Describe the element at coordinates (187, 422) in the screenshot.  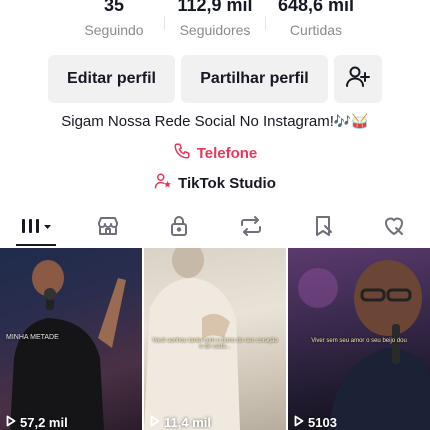
I see `view-count-value: 11,4 mil` at that location.